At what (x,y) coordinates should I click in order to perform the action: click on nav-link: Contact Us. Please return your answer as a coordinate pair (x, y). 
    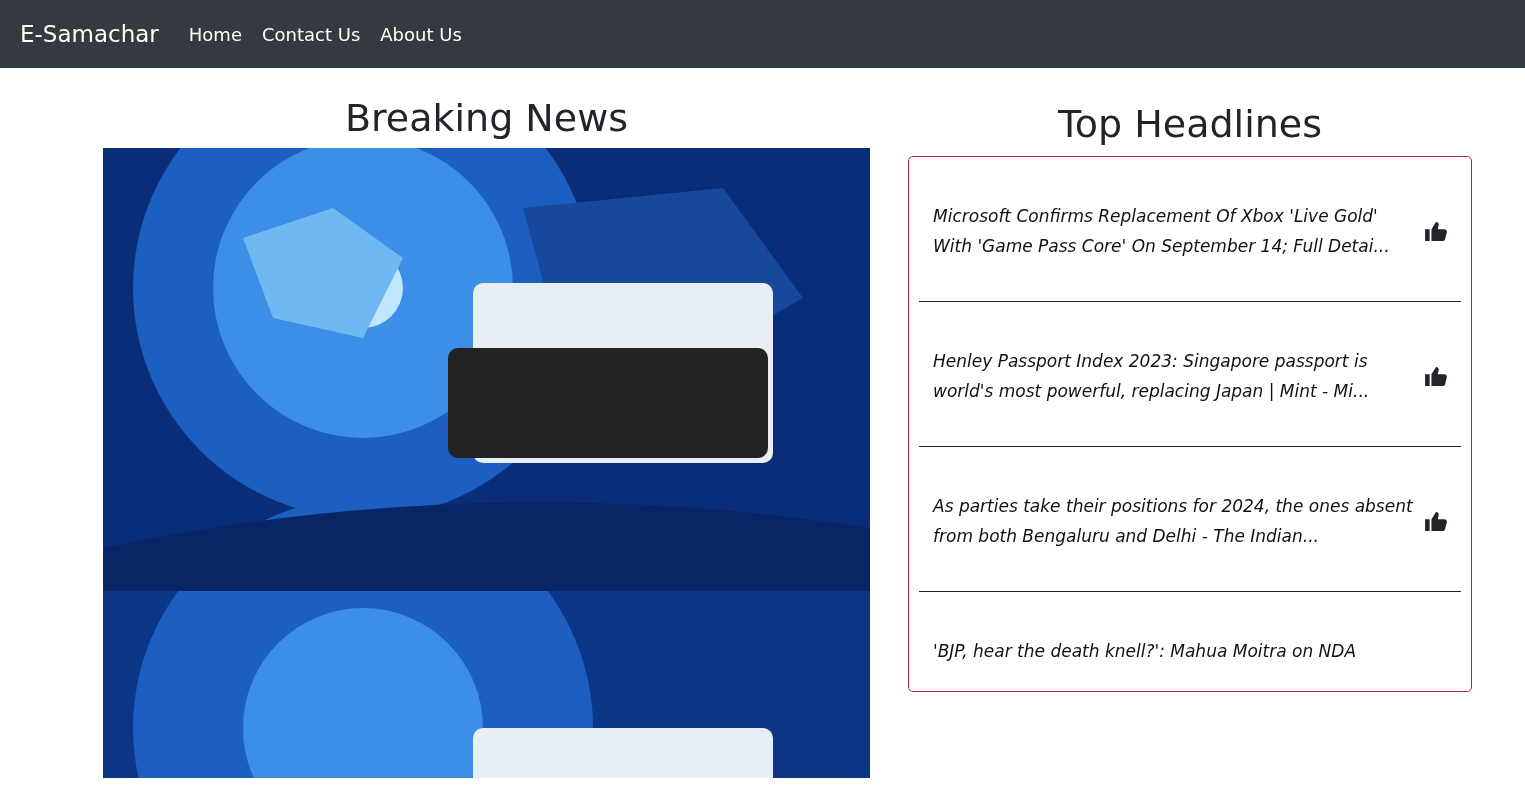
    Looking at the image, I should click on (311, 34).